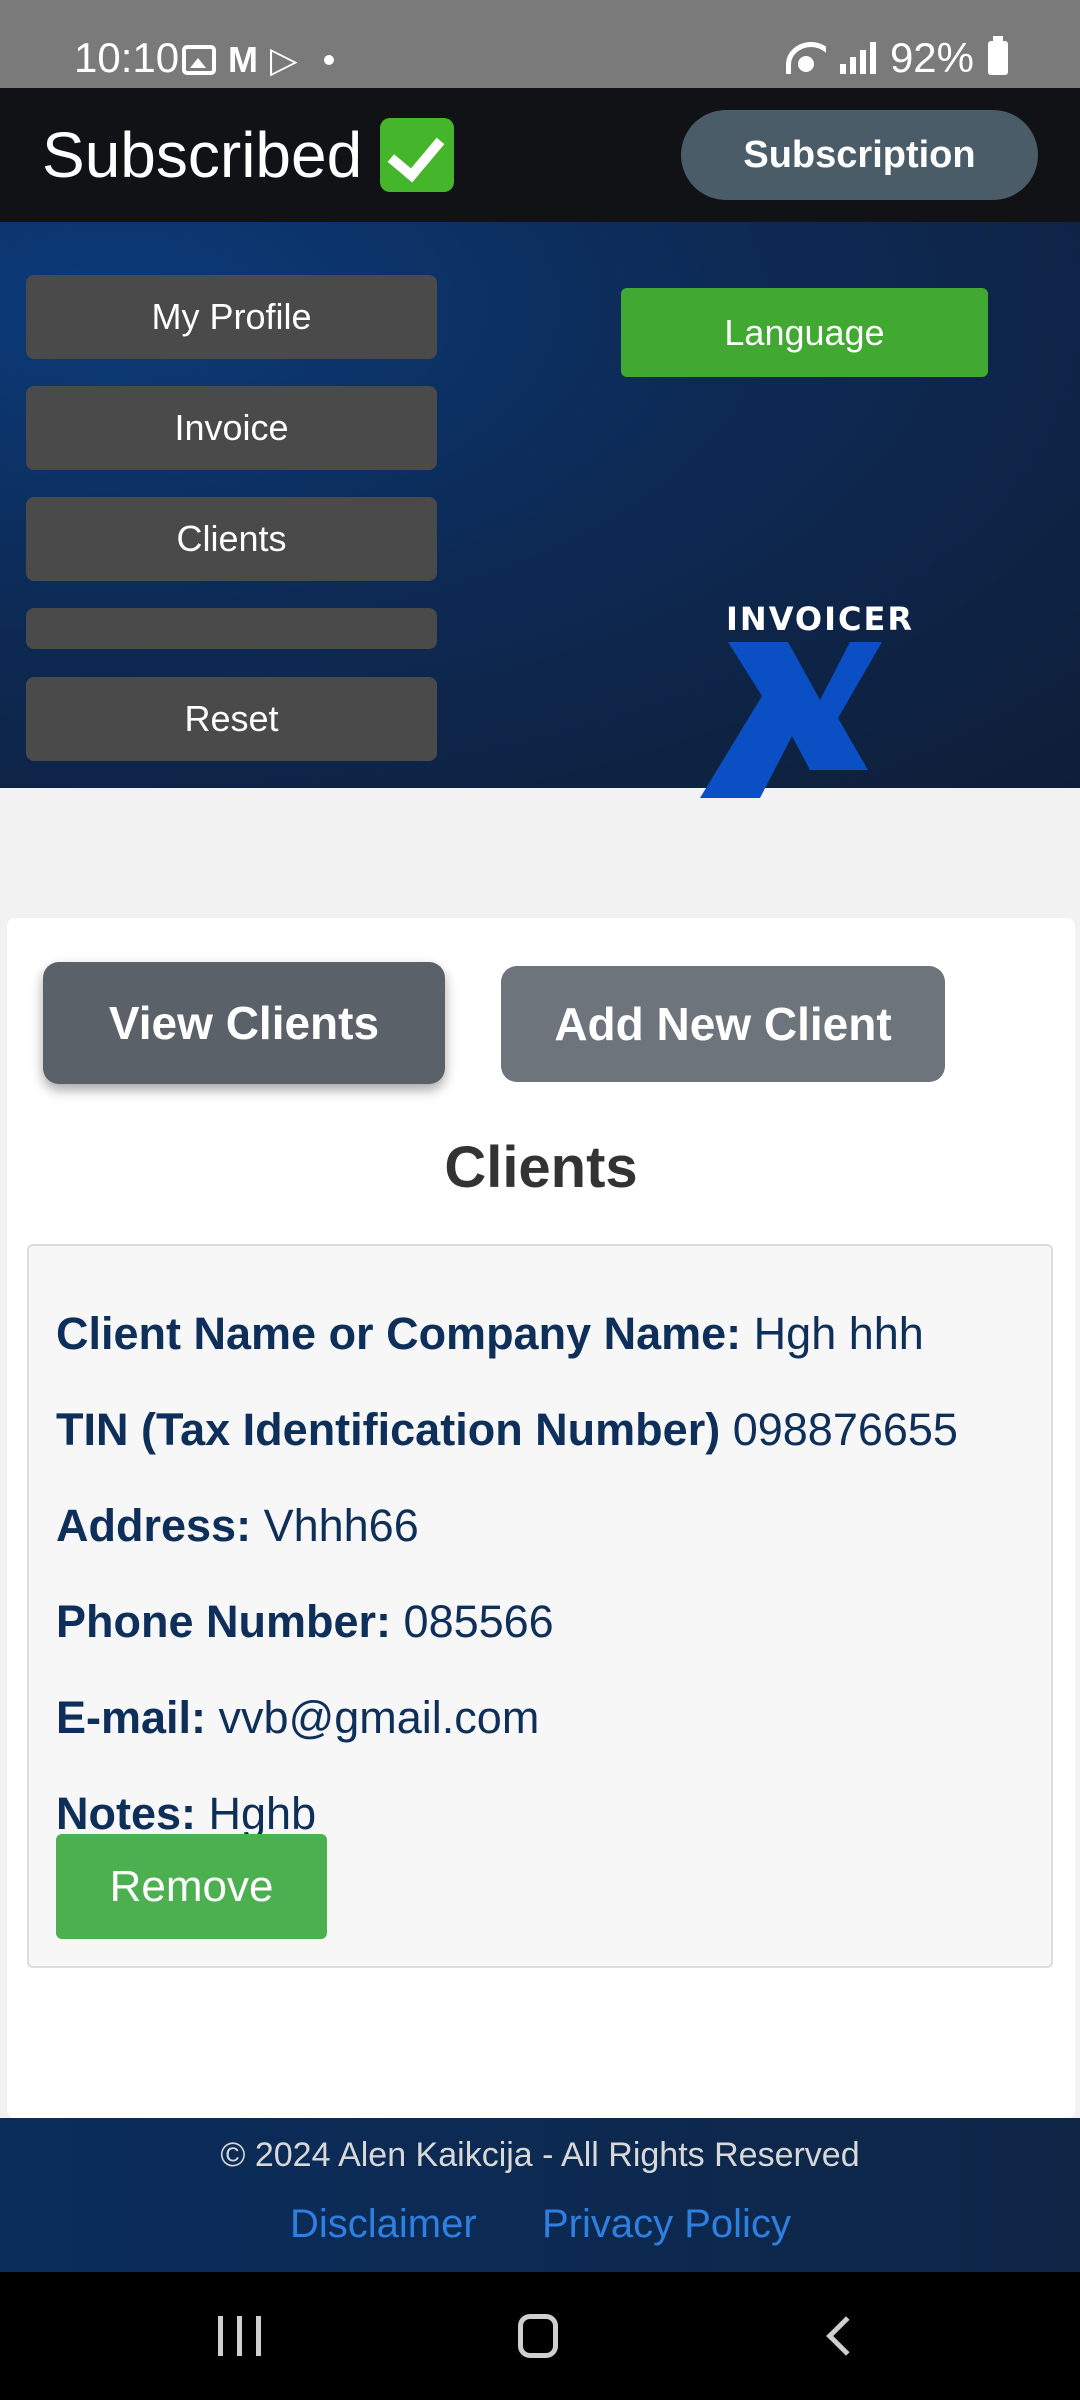  Describe the element at coordinates (328, 60) in the screenshot. I see `dot-icon` at that location.